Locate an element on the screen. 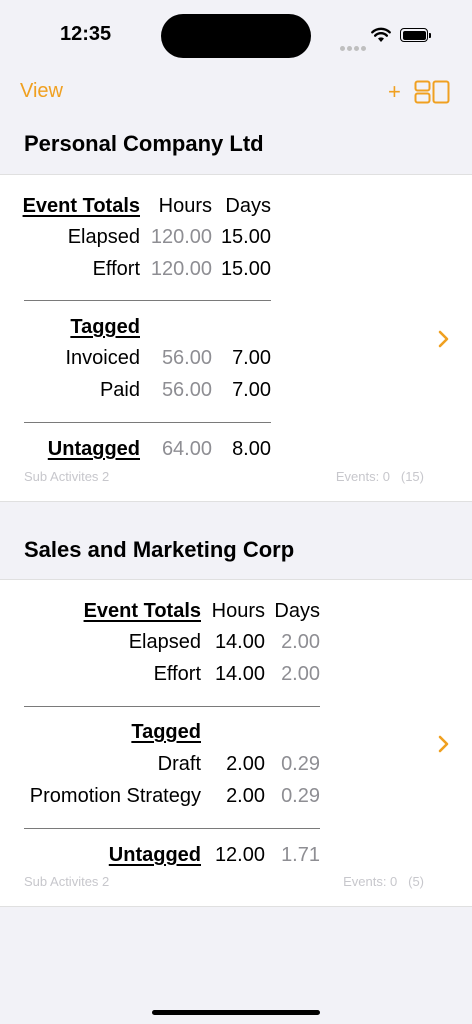  wifi-icon is located at coordinates (381, 34).